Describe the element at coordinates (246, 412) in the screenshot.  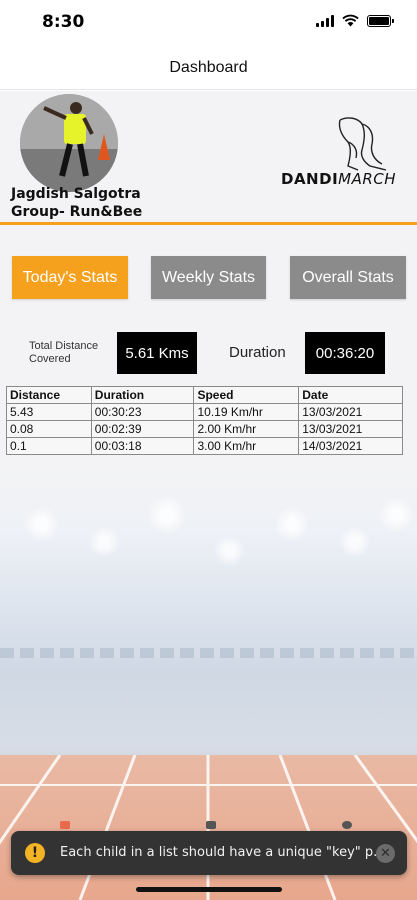
I see `cell-speed: 10.19 Km/hr` at that location.